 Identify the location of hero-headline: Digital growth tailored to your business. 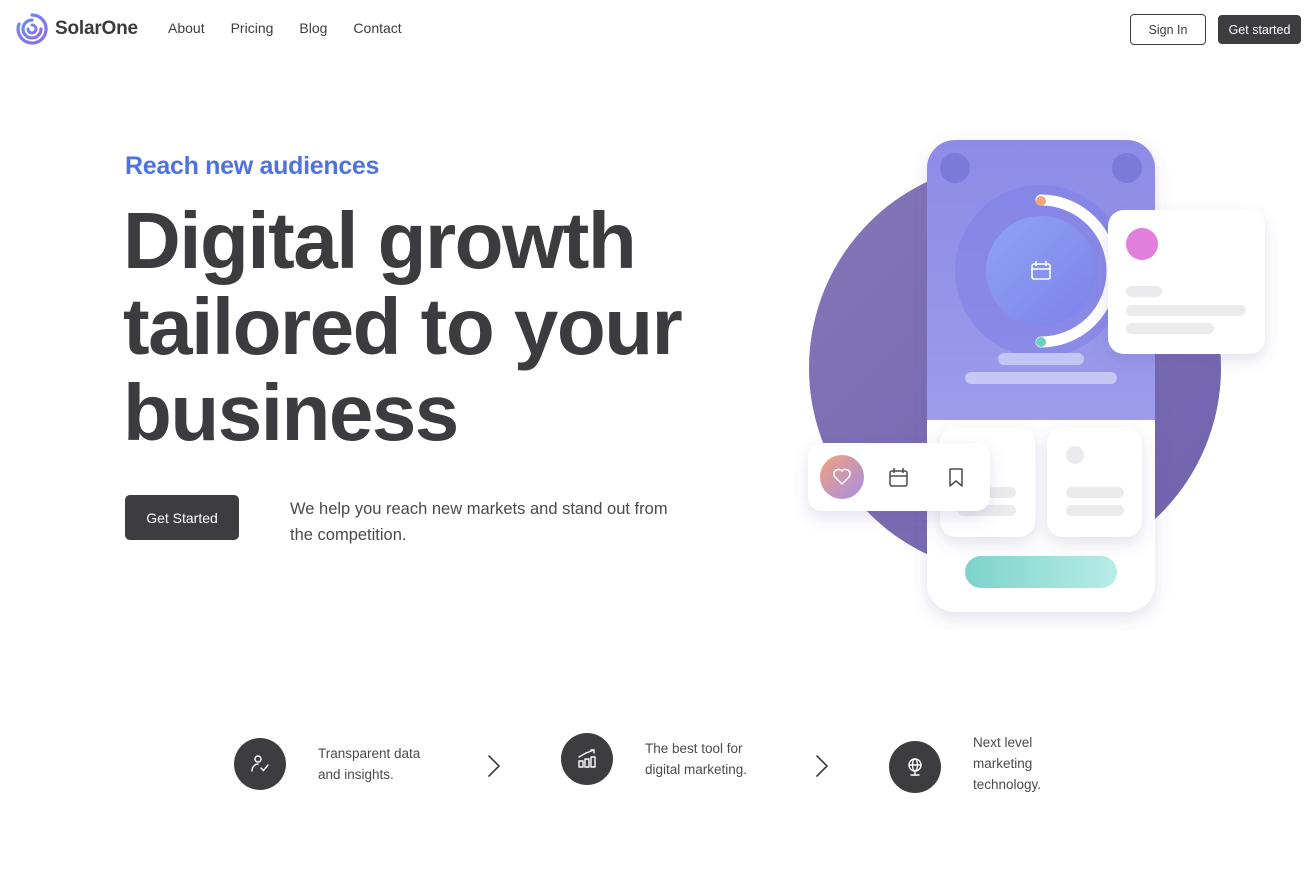
(443, 327).